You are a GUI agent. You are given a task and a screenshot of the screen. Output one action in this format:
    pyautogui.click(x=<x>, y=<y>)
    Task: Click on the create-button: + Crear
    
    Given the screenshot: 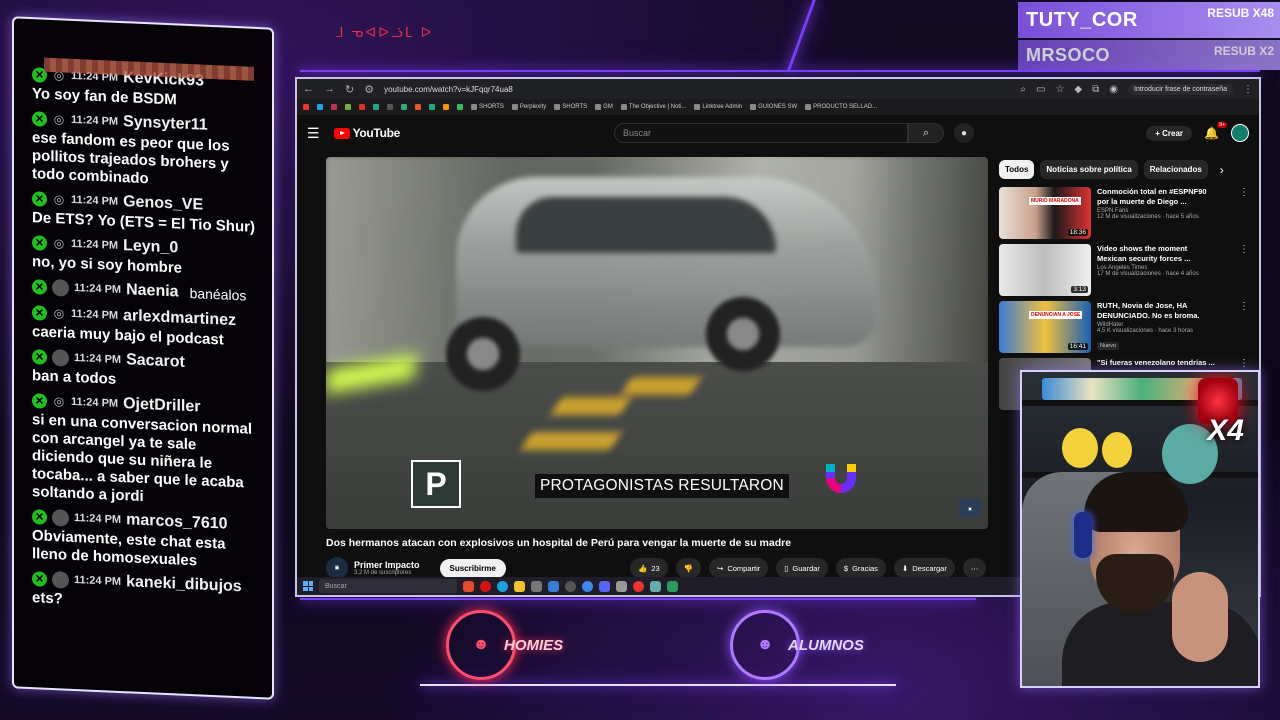 What is the action you would take?
    pyautogui.click(x=1169, y=133)
    